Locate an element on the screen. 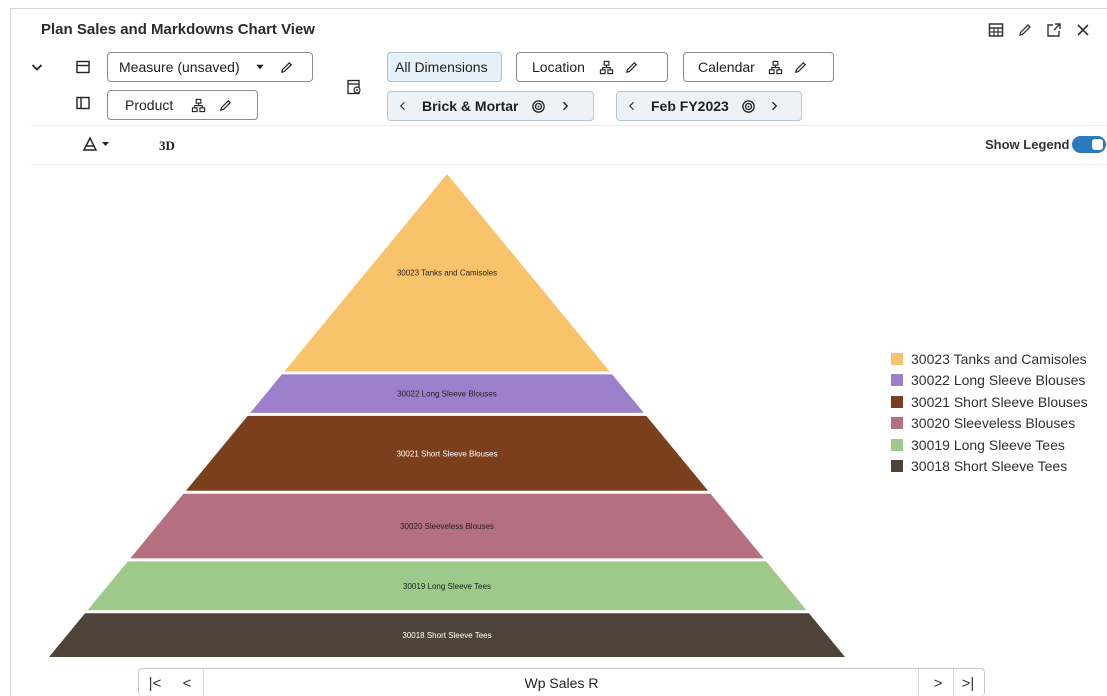 This screenshot has width=1107, height=696. segment-label: 30023 Tanks and Camisoles is located at coordinates (447, 273).